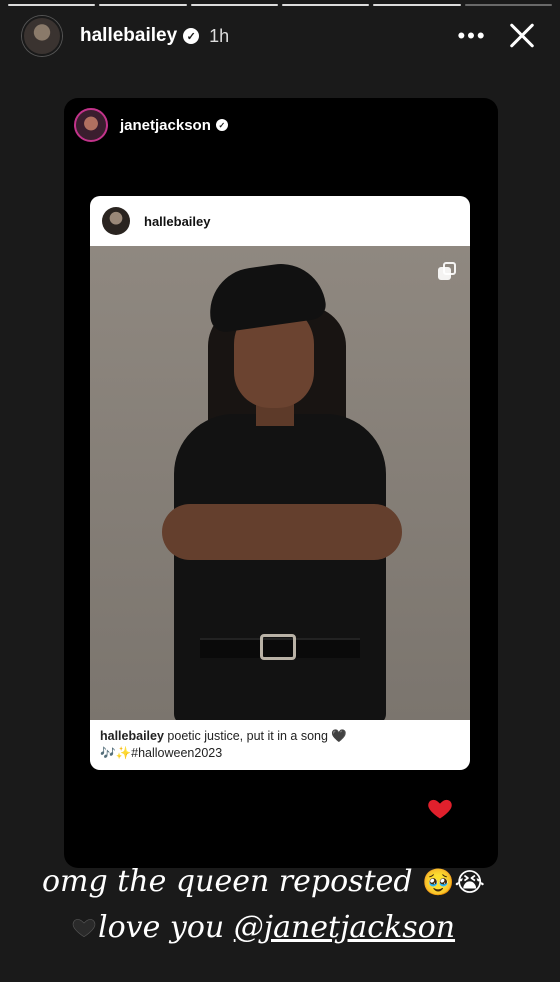 This screenshot has height=982, width=560. I want to click on caption-line-2-text: love you, so click(166, 927).